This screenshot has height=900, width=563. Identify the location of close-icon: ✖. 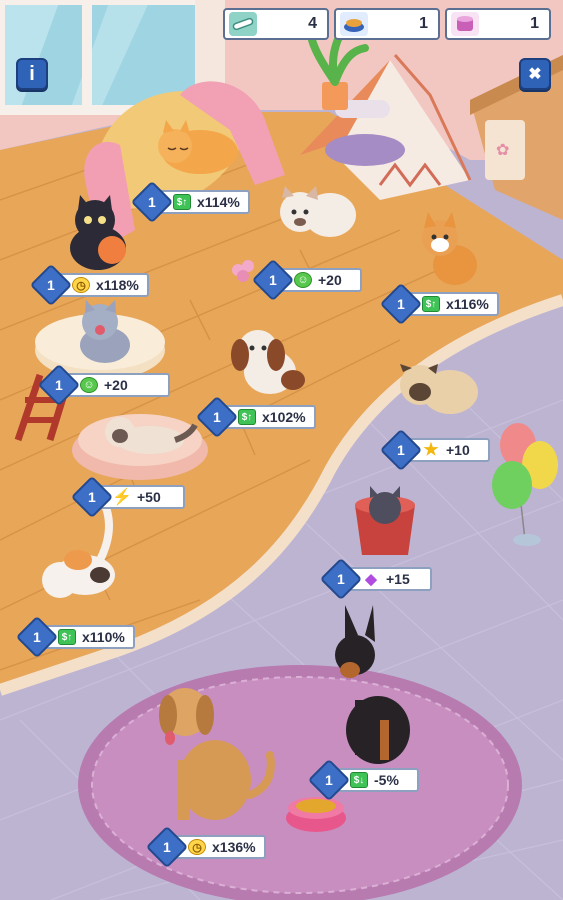
(535, 74).